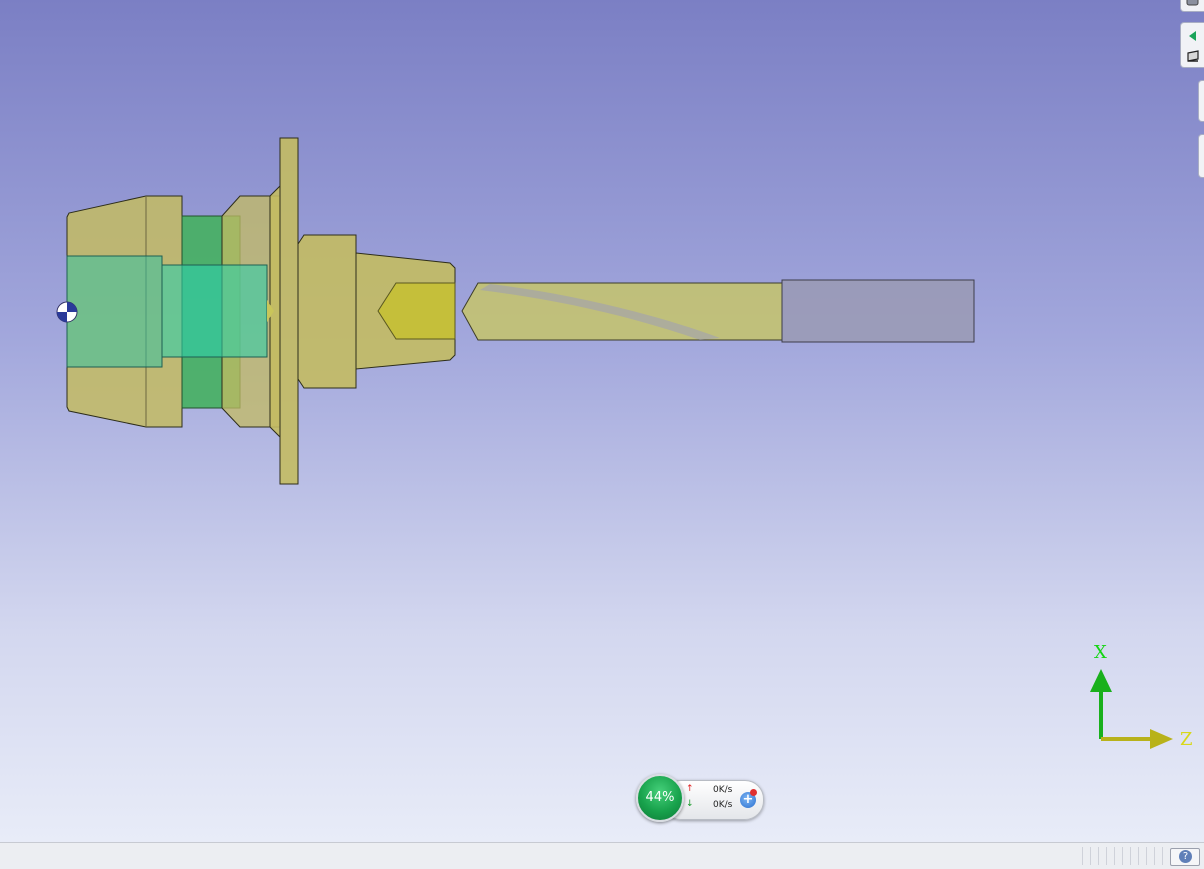 The width and height of the screenshot is (1204, 869). What do you see at coordinates (1100, 652) in the screenshot?
I see `axis-x-label: X` at bounding box center [1100, 652].